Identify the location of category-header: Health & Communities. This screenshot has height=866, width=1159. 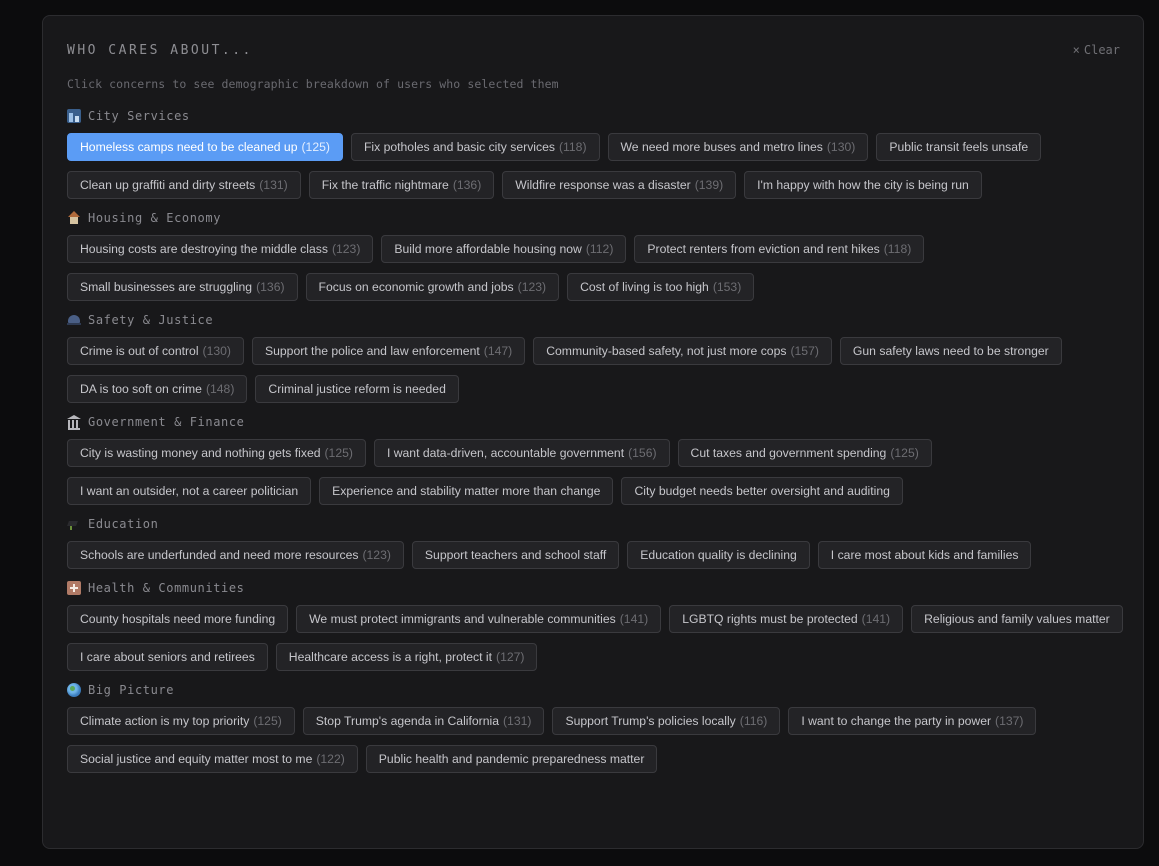
(597, 588).